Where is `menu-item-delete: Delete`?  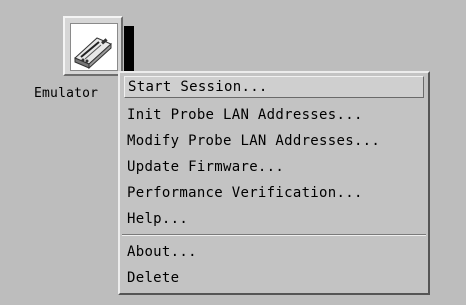 menu-item-delete: Delete is located at coordinates (274, 278).